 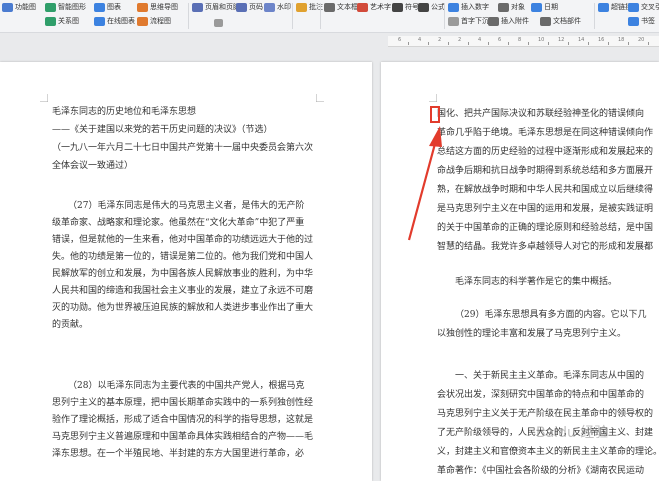 What do you see at coordinates (551, 315) in the screenshot?
I see `document-text-line: （29）毛泽东思想具有多方面的内容。它以下几` at bounding box center [551, 315].